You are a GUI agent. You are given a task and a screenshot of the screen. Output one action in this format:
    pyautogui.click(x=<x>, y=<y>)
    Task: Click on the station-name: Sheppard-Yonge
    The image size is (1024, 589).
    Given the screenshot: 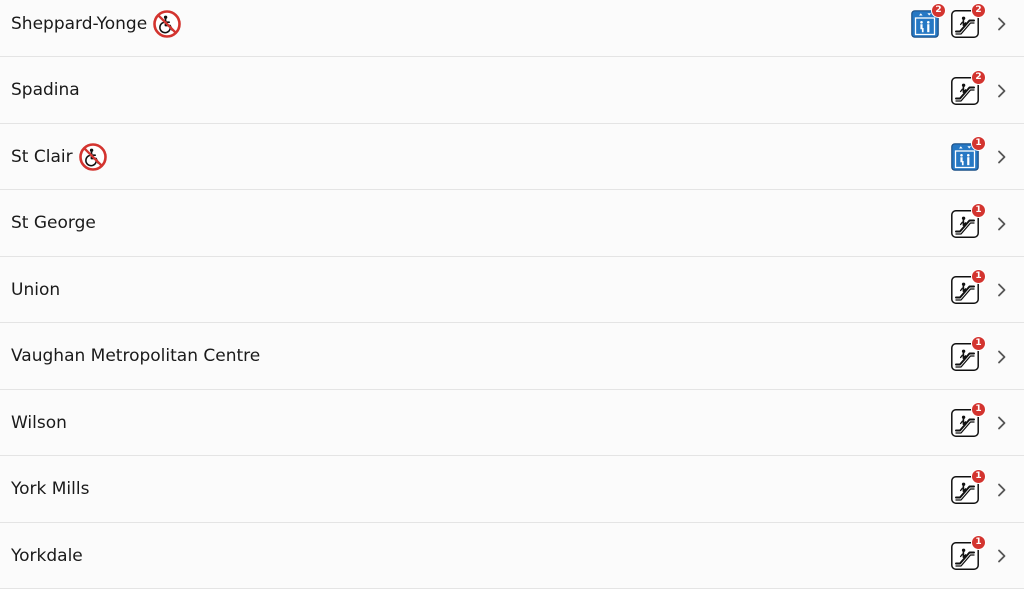 What is the action you would take?
    pyautogui.click(x=79, y=23)
    